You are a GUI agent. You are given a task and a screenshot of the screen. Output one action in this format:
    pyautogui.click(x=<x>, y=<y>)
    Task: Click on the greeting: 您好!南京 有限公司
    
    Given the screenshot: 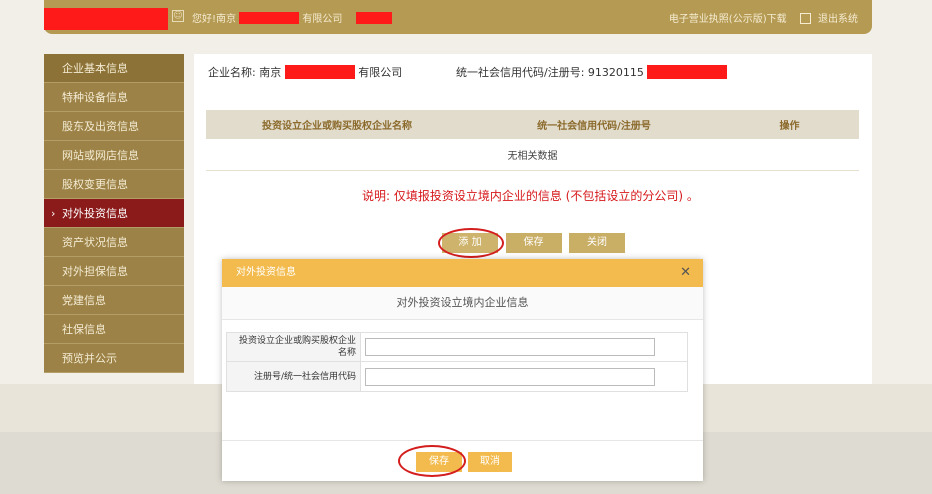 What is the action you would take?
    pyautogui.click(x=292, y=17)
    